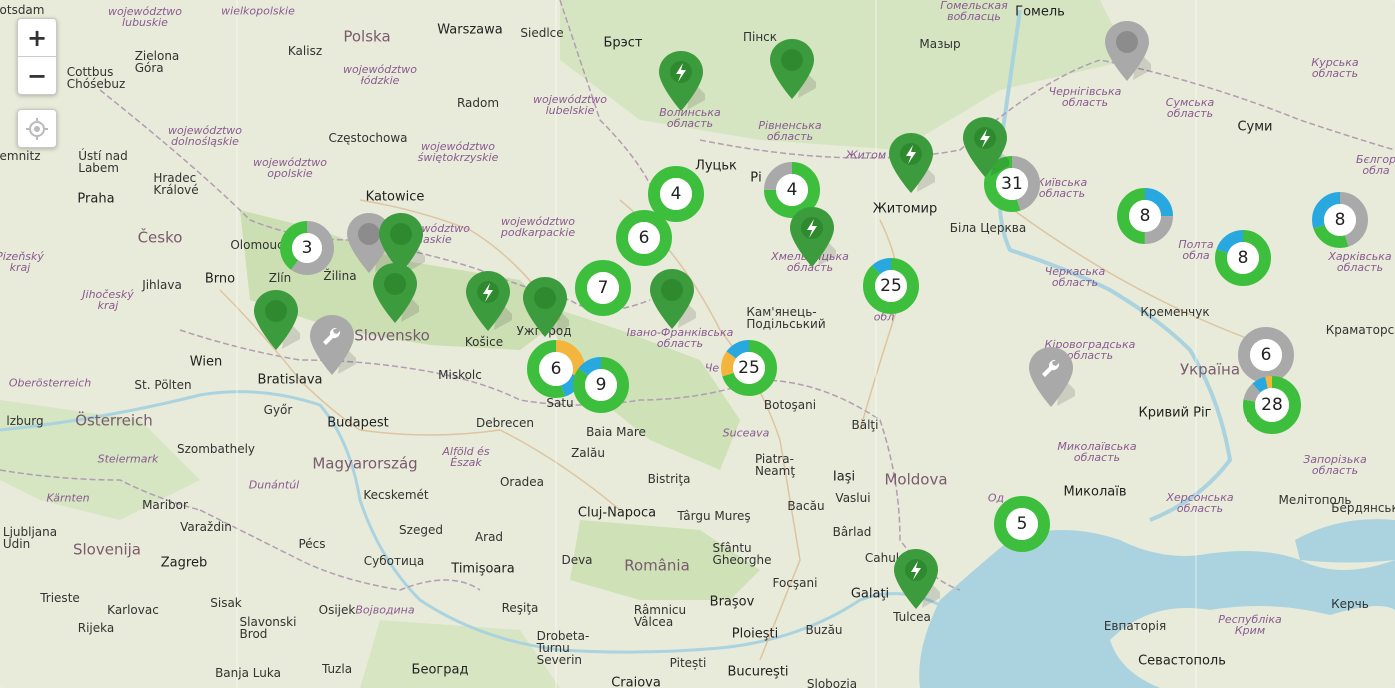  I want to click on cluster-count: 3, so click(307, 248).